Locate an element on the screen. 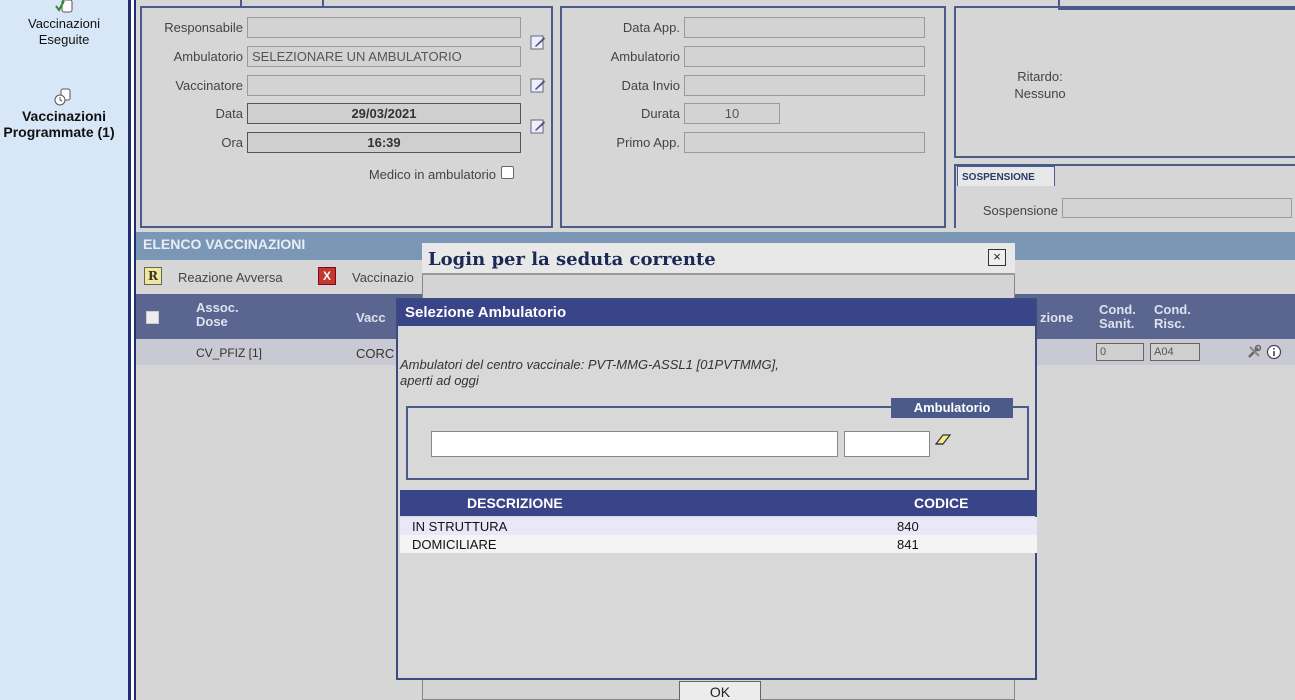  data-label: Data is located at coordinates (229, 113).